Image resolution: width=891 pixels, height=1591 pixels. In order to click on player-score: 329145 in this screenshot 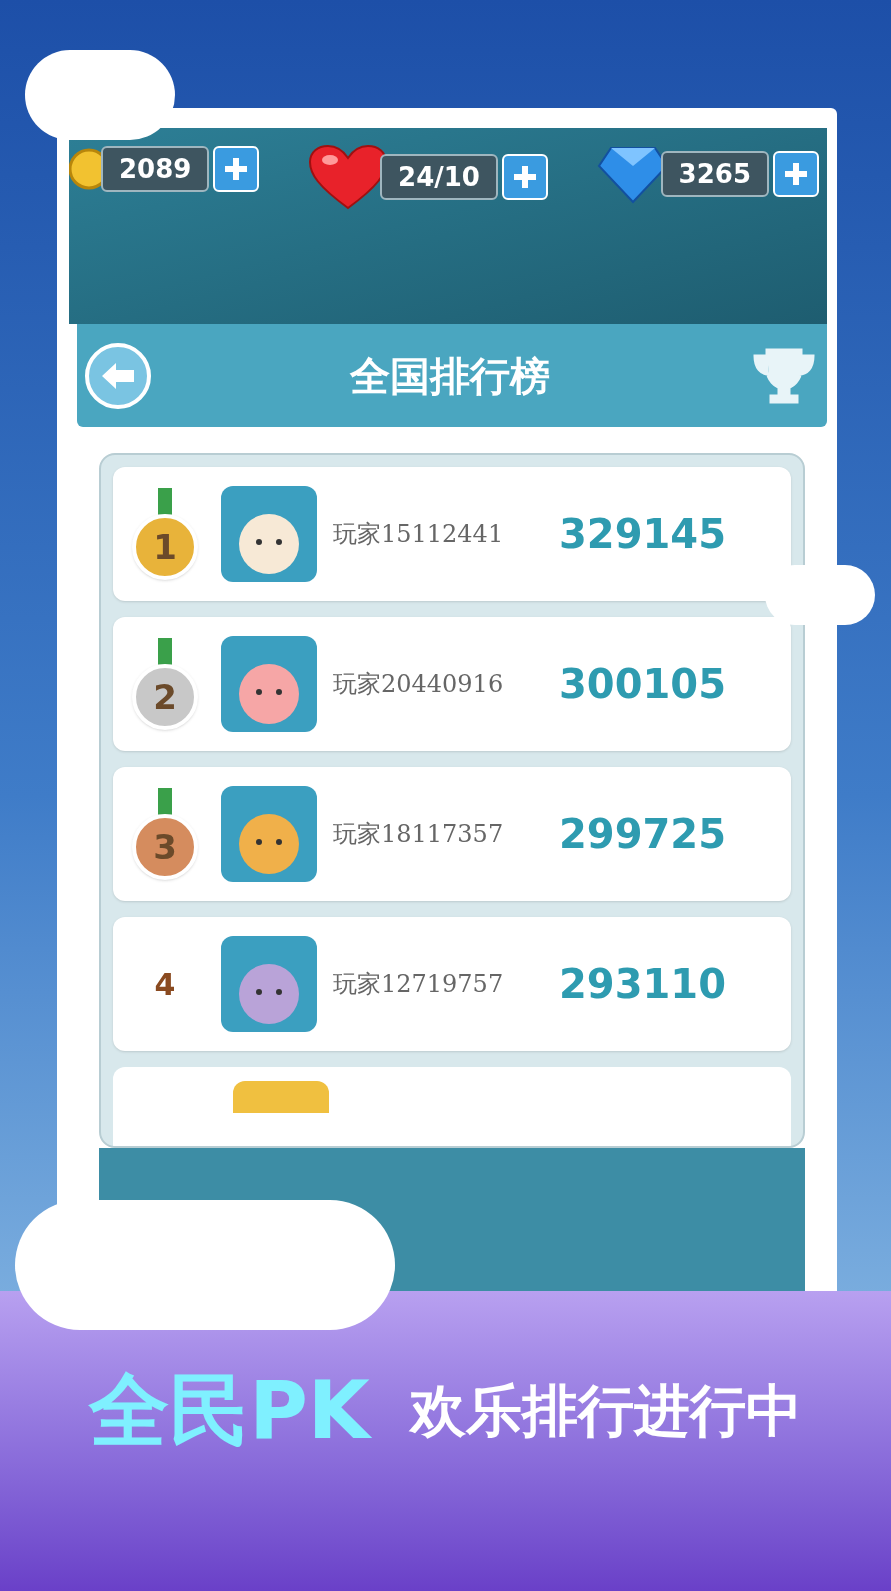, I will do `click(642, 534)`.